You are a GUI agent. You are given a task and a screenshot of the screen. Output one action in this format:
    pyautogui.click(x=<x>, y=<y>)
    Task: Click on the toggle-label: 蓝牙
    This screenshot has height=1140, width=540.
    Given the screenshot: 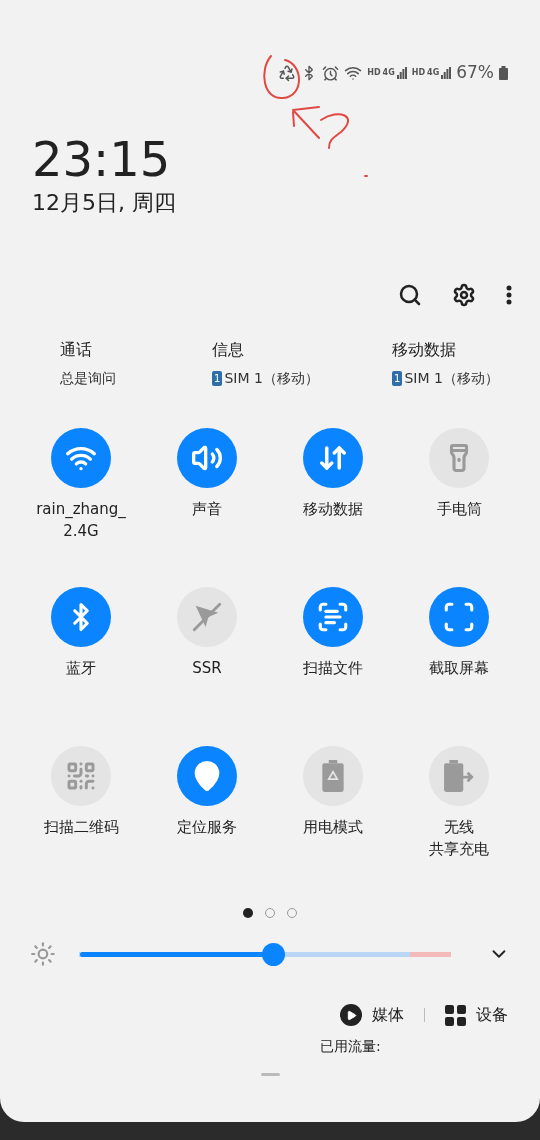 What is the action you would take?
    pyautogui.click(x=81, y=668)
    